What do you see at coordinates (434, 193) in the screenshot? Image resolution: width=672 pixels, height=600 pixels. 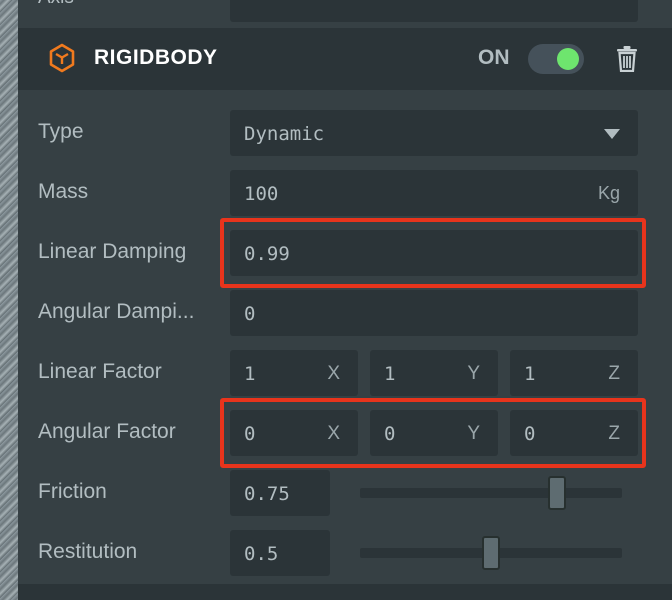 I see `mass-input: 100 Kg` at bounding box center [434, 193].